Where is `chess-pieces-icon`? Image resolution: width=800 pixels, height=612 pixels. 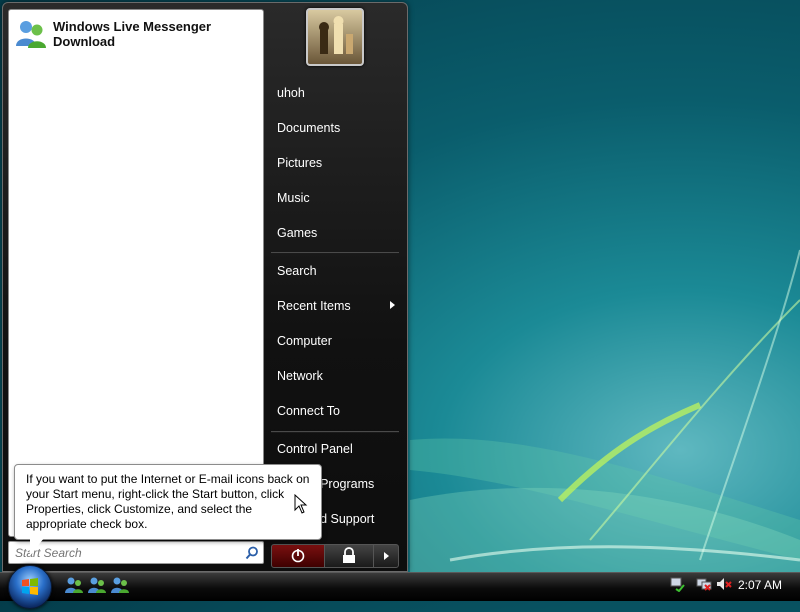
chess-pieces-icon is located at coordinates (336, 35).